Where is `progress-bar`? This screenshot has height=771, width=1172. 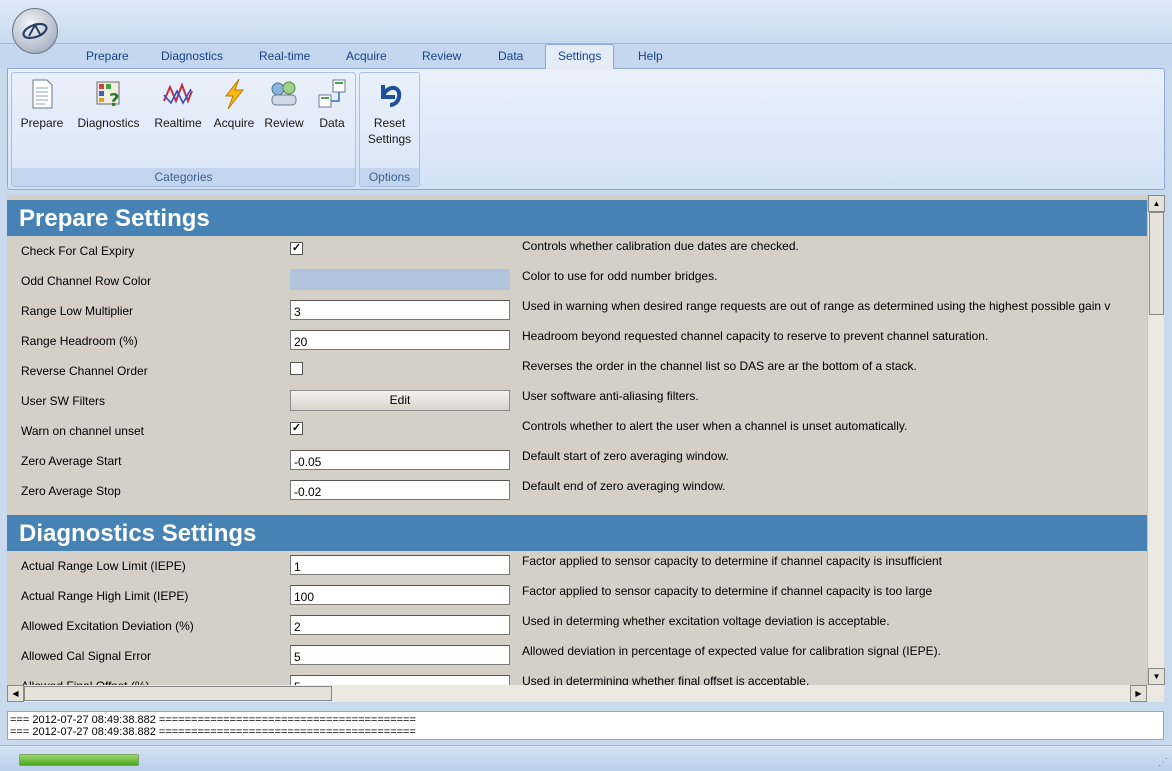 progress-bar is located at coordinates (79, 760).